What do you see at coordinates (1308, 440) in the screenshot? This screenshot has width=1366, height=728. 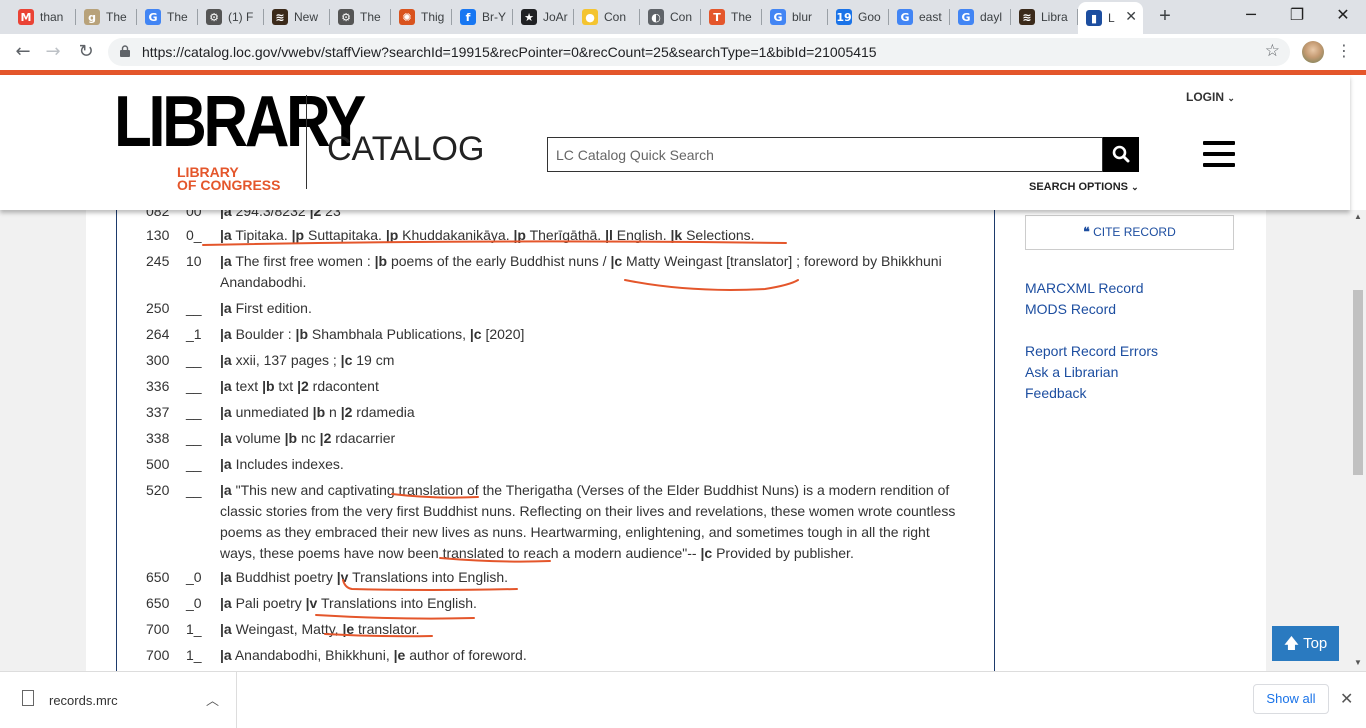 I see `right-gutter` at bounding box center [1308, 440].